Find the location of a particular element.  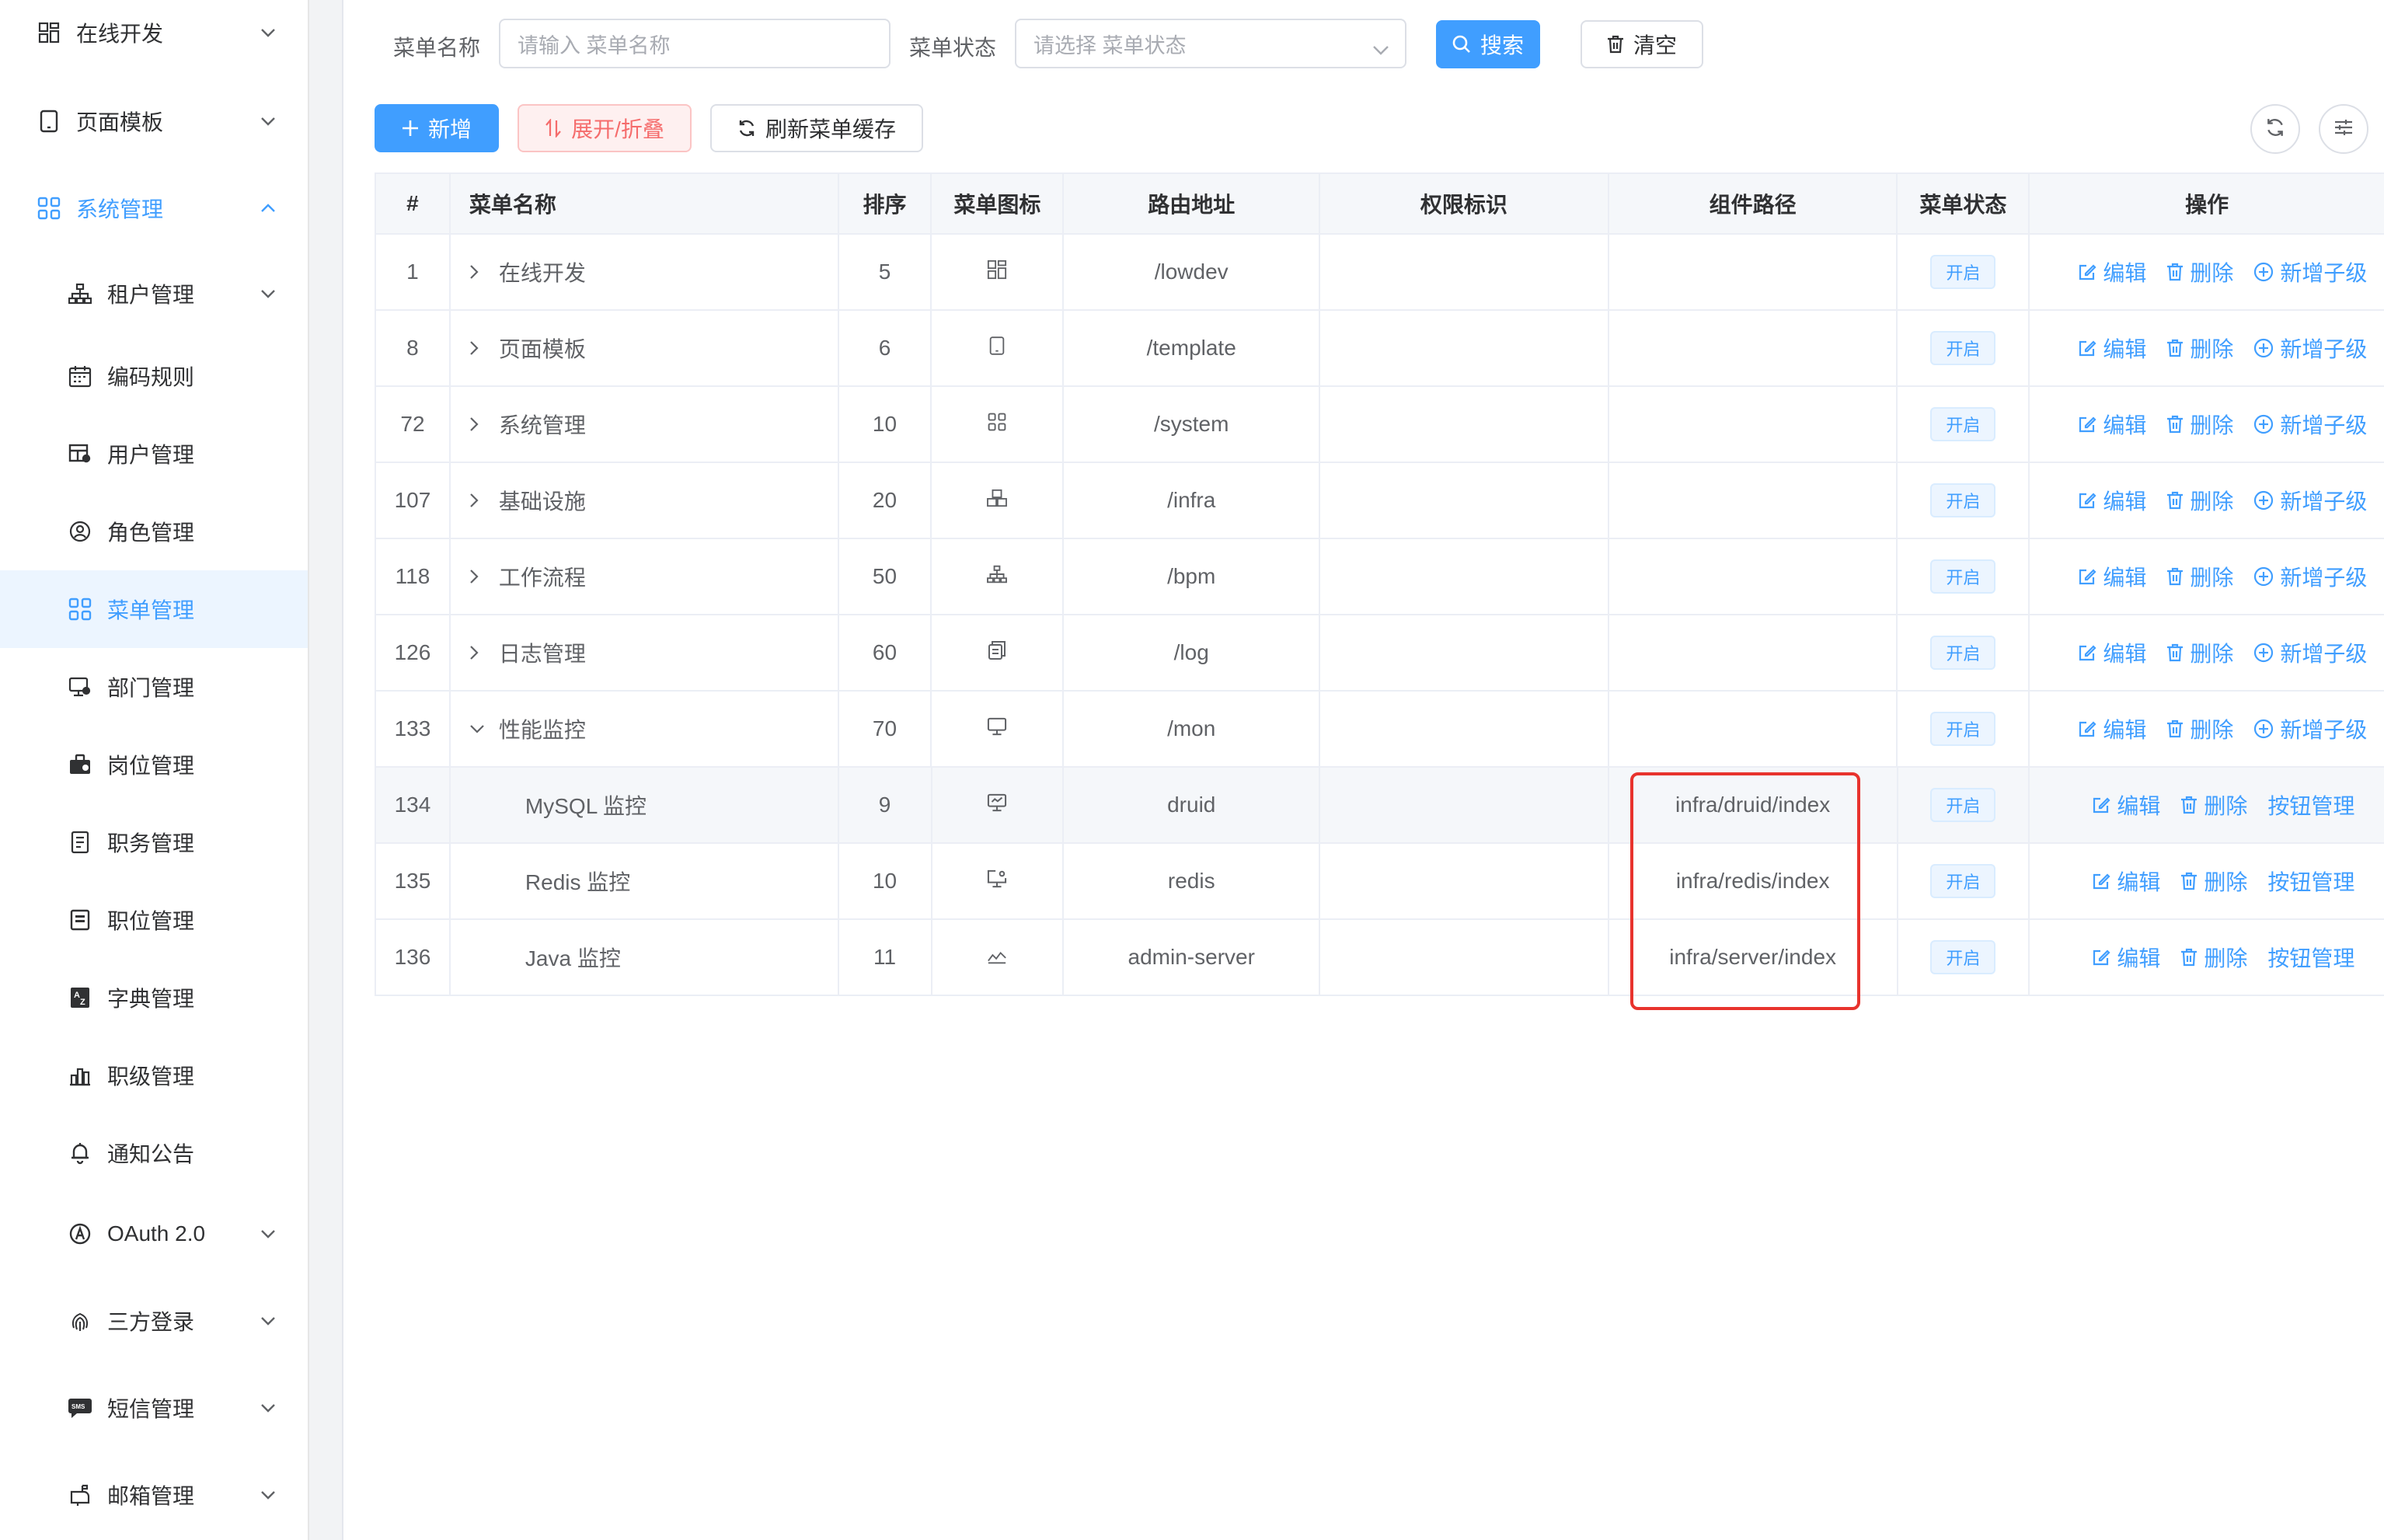

list-icon is located at coordinates (80, 920).